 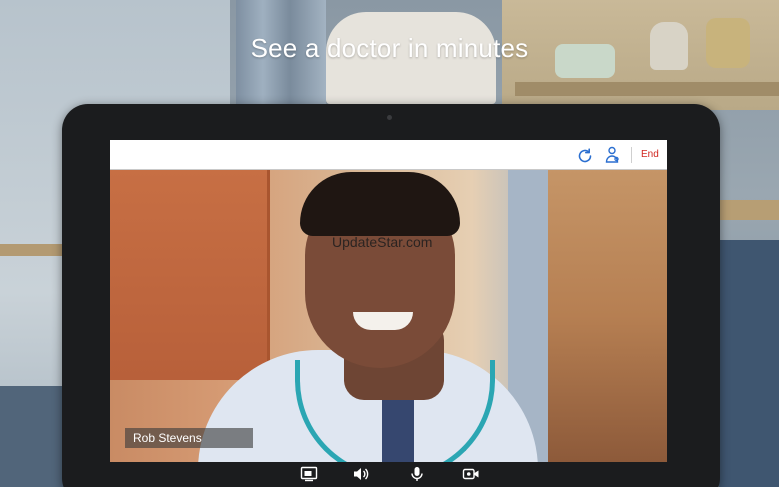 I want to click on call-controls-bar, so click(x=388, y=474).